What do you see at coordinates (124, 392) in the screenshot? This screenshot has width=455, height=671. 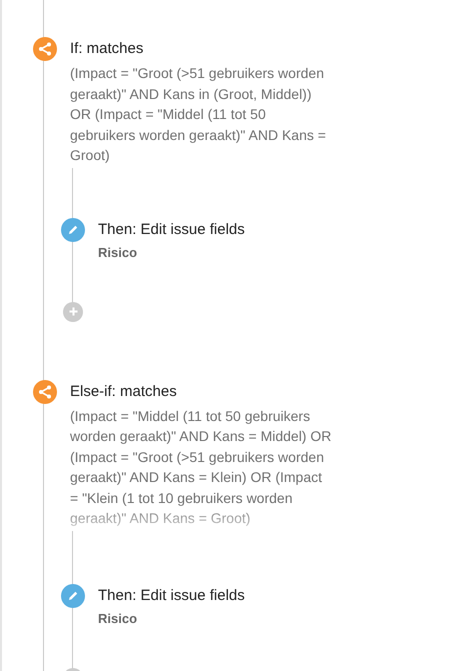 I see `condition-title: Else-if: matches` at bounding box center [124, 392].